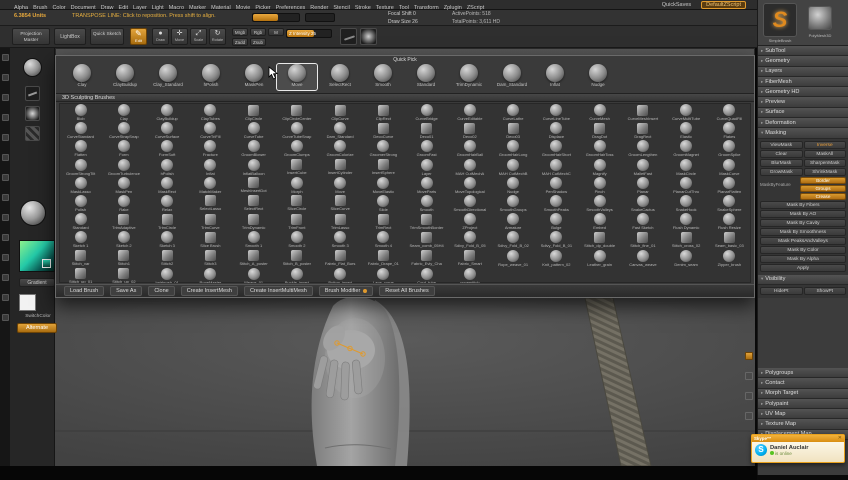 The image size is (848, 480). Describe the element at coordinates (296, 275) in the screenshot. I see `brush-item-buckle-insert: Buckle_insert` at that location.